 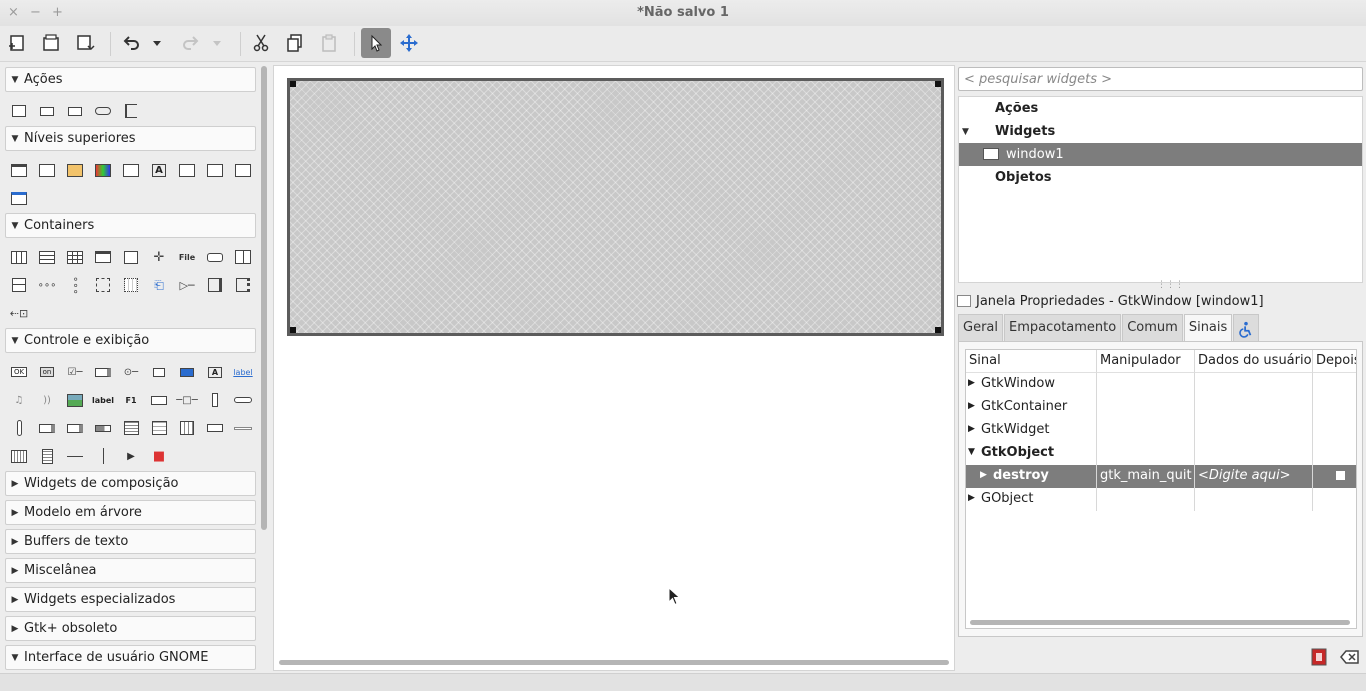 What do you see at coordinates (75, 285) in the screenshot?
I see `vseparator-dots-icon: ∘∘∘` at bounding box center [75, 285].